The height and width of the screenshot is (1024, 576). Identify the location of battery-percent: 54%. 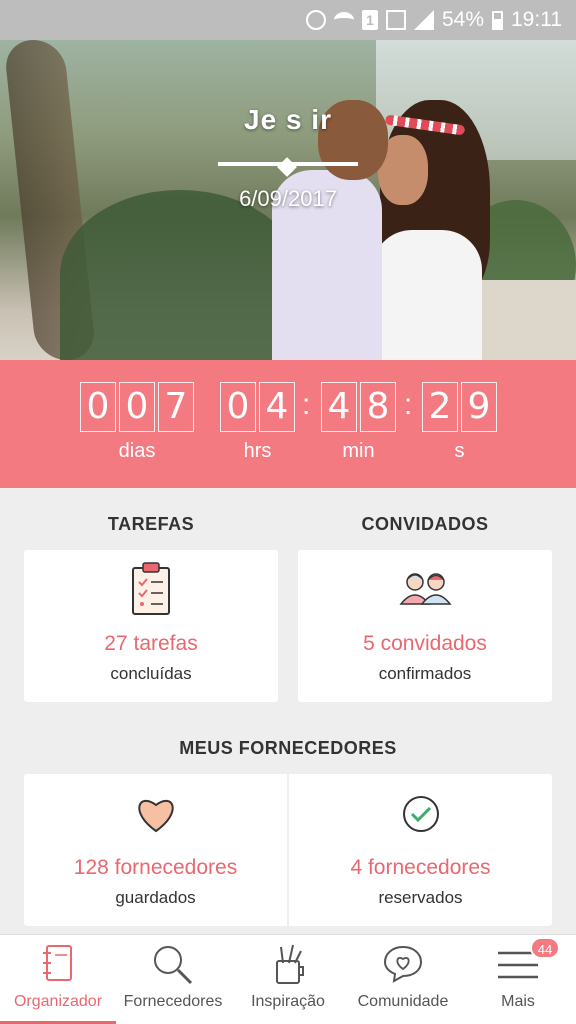
(462, 19).